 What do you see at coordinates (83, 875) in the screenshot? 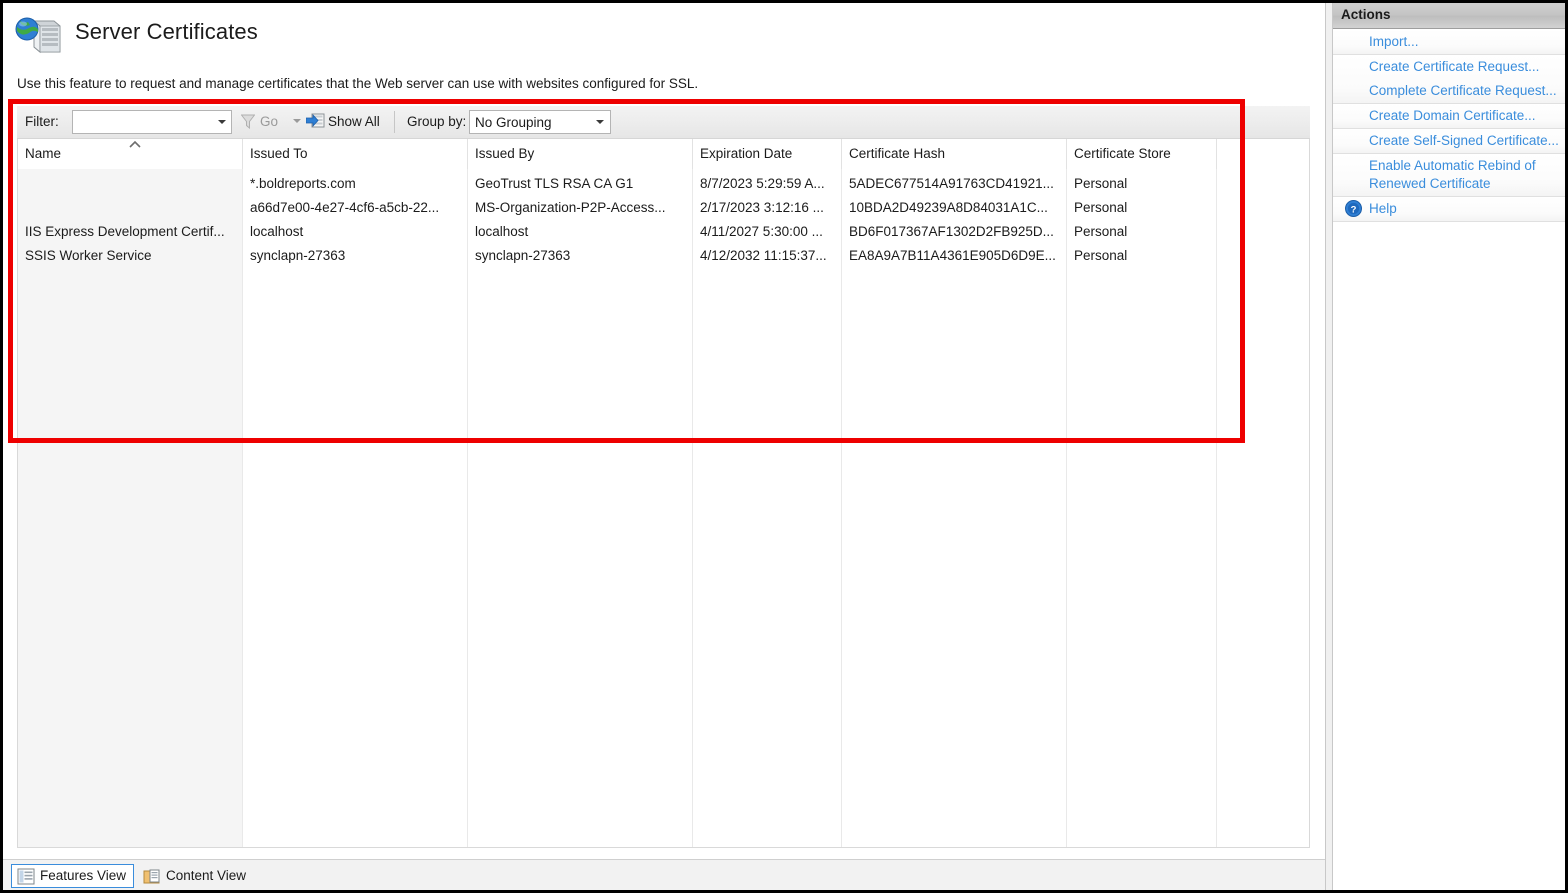
I see `tab-features-view-label: Features View` at bounding box center [83, 875].